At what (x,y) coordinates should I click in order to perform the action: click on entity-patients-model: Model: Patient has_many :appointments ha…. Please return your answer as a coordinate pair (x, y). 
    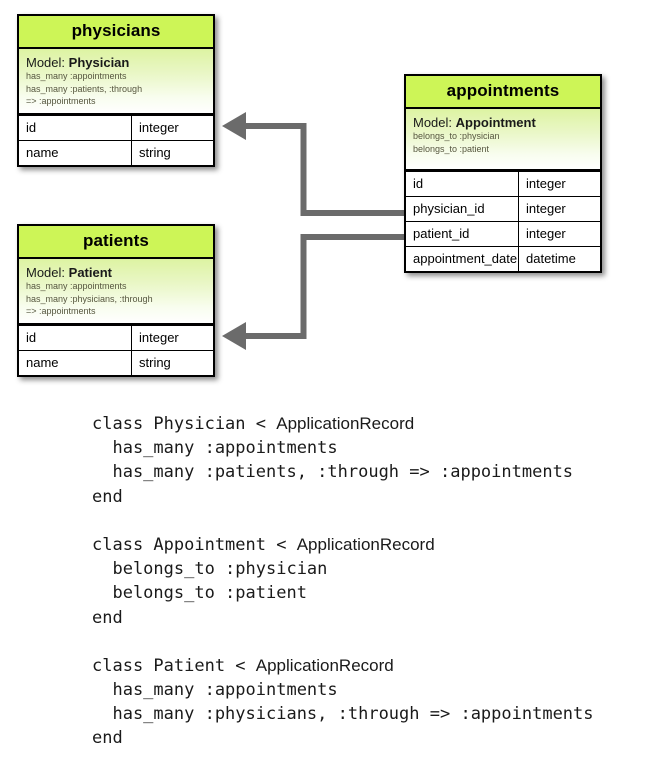
    Looking at the image, I should click on (116, 292).